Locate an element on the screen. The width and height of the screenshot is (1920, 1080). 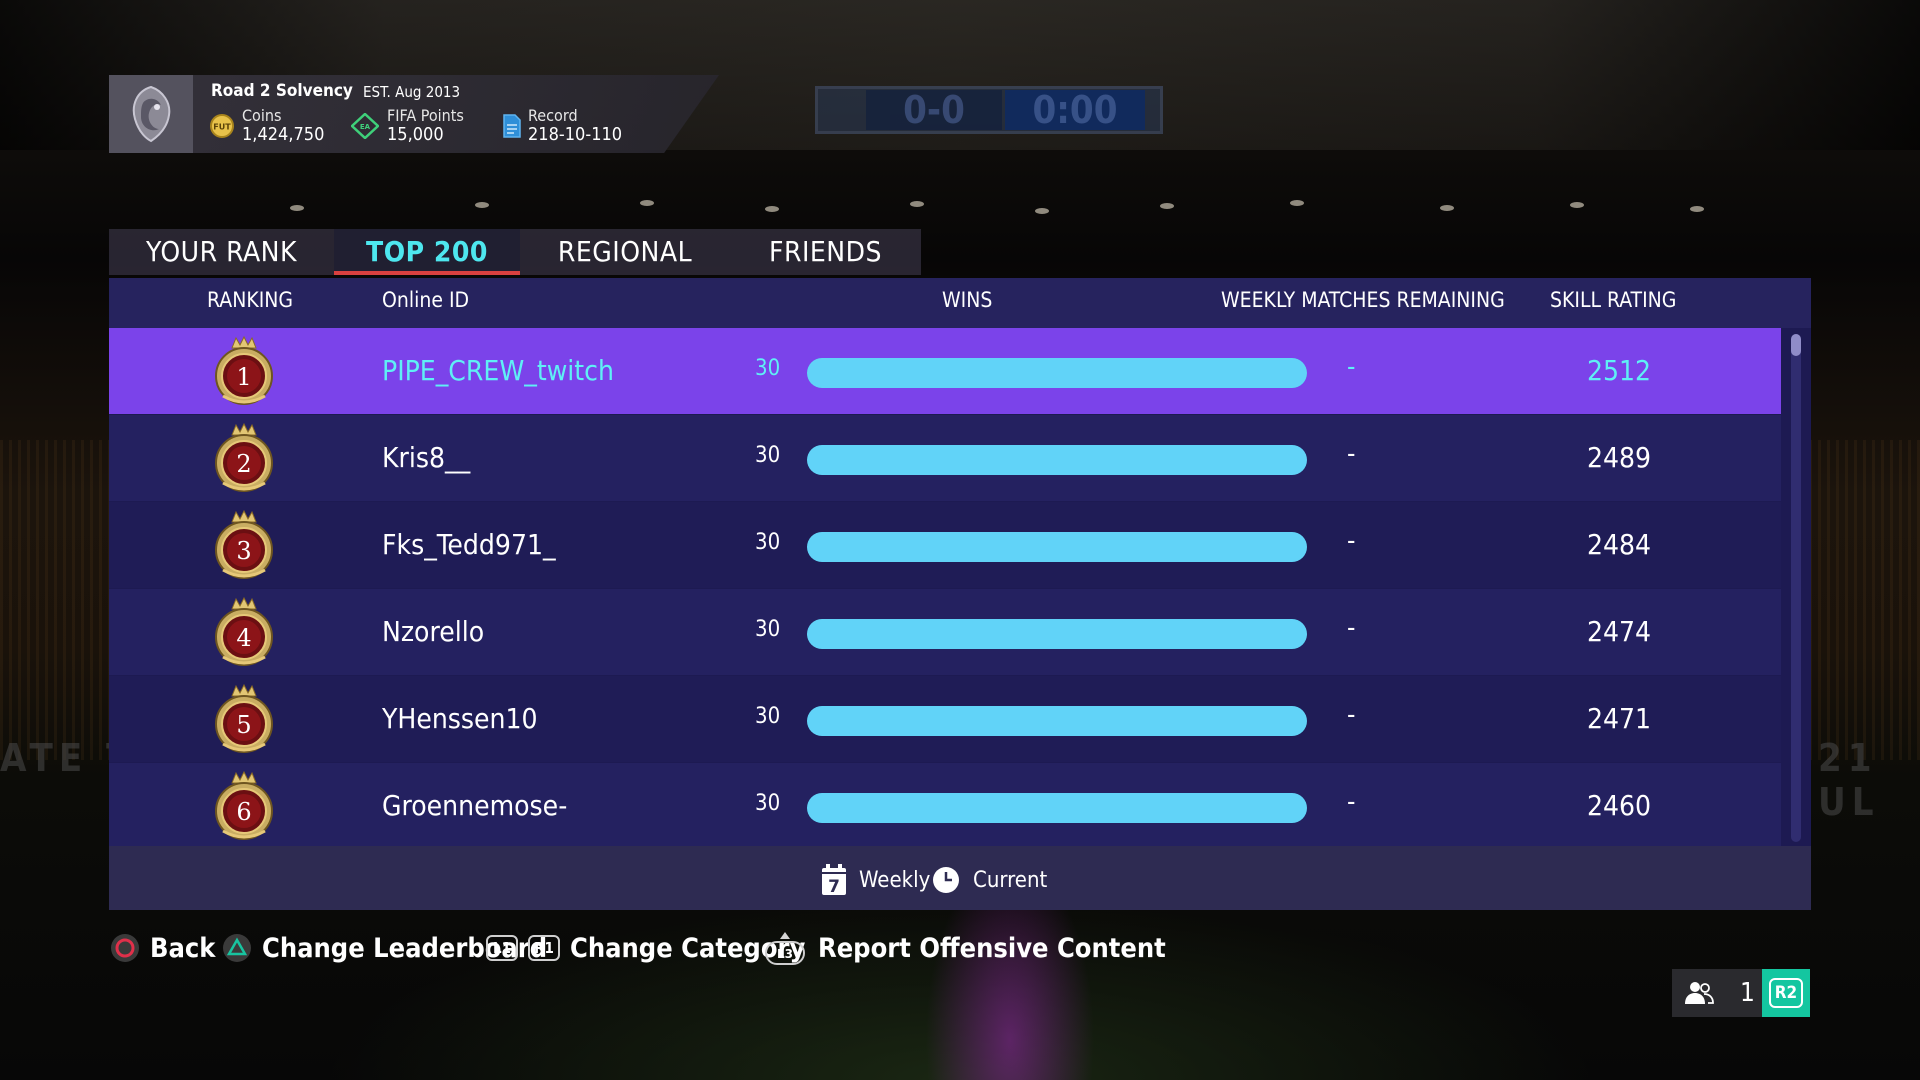
tab-regional: REGIONAL is located at coordinates (625, 252).